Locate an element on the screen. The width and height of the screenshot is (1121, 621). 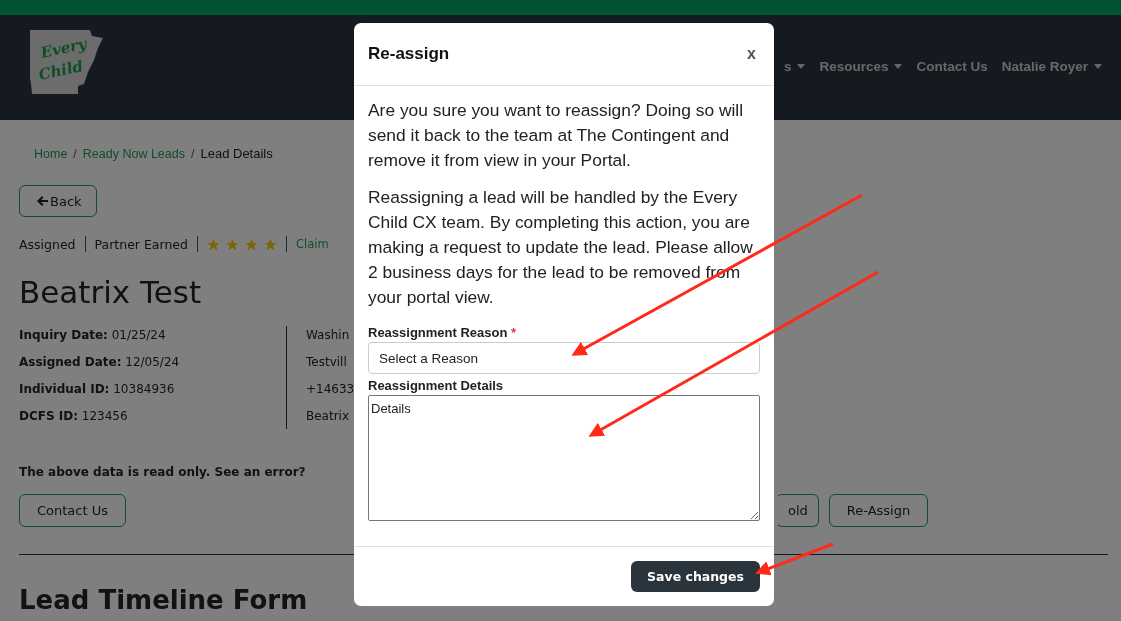
save-changes-button: Save changes is located at coordinates (695, 576).